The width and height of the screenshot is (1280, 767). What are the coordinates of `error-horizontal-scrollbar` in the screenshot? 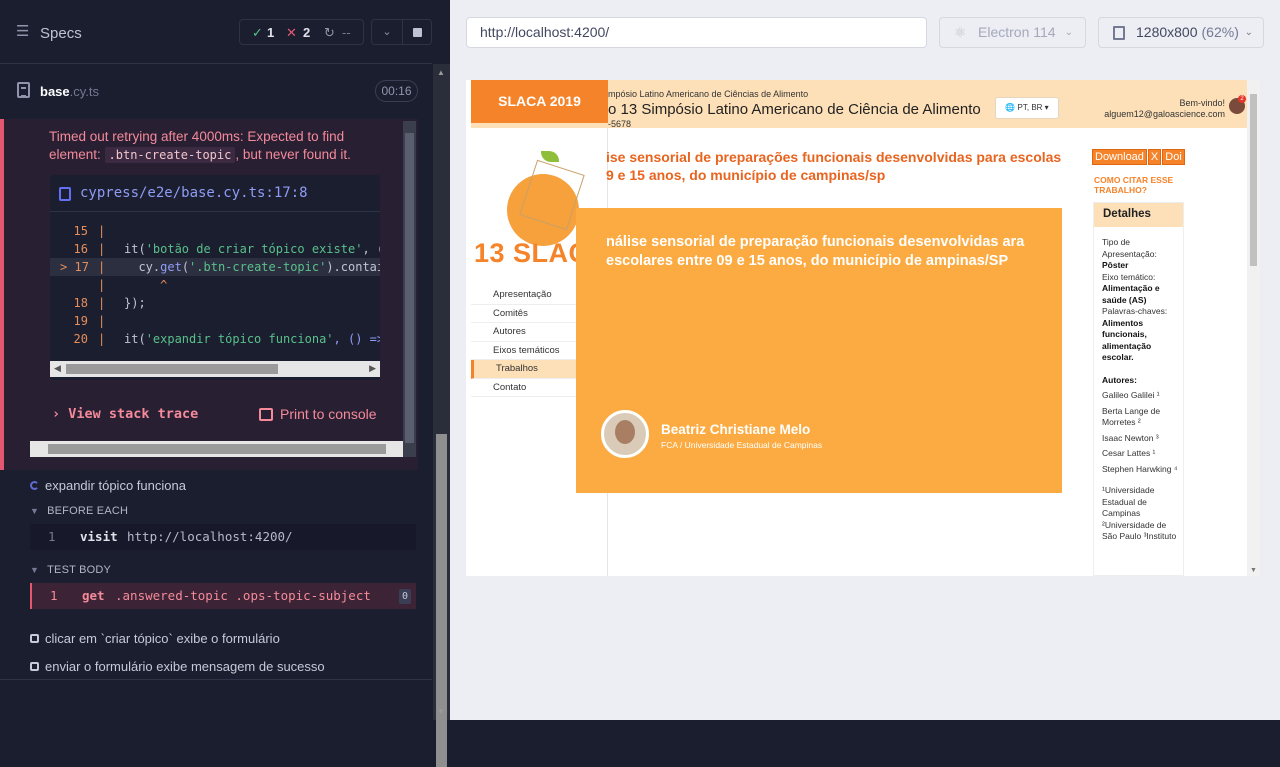 It's located at (216, 449).